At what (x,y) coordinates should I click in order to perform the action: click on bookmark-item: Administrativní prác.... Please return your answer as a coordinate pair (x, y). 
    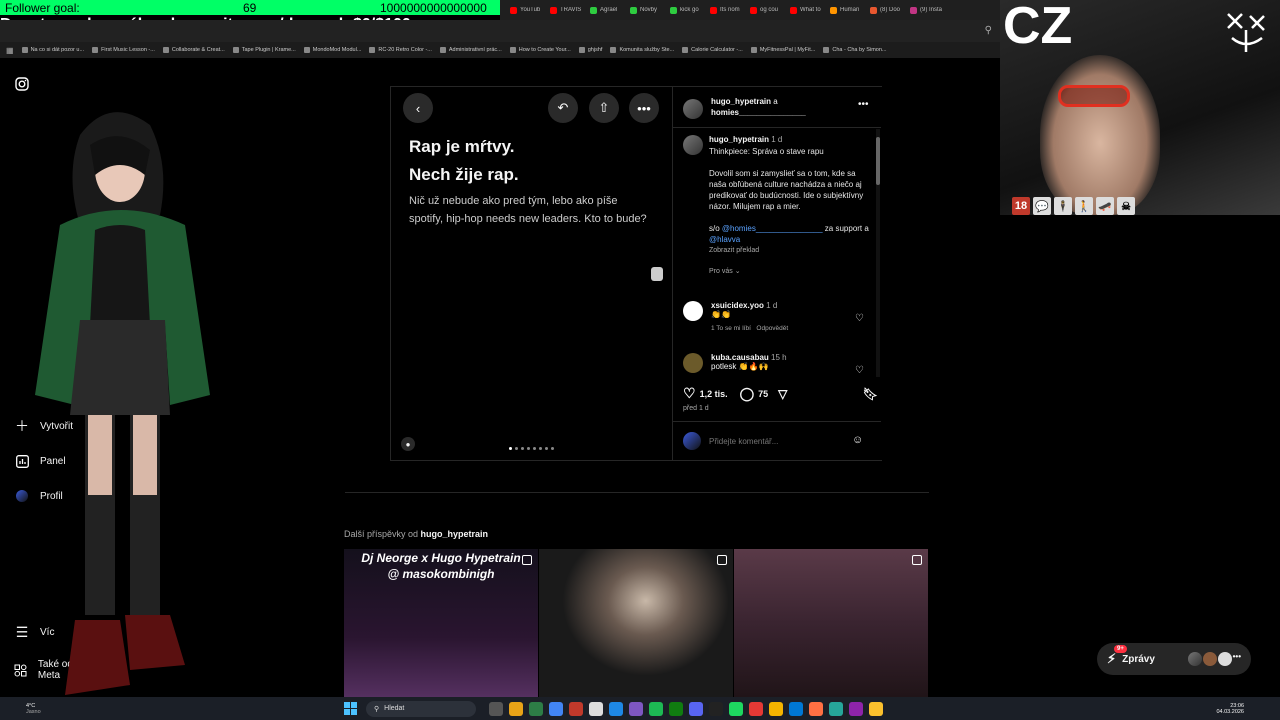
    Looking at the image, I should click on (470, 50).